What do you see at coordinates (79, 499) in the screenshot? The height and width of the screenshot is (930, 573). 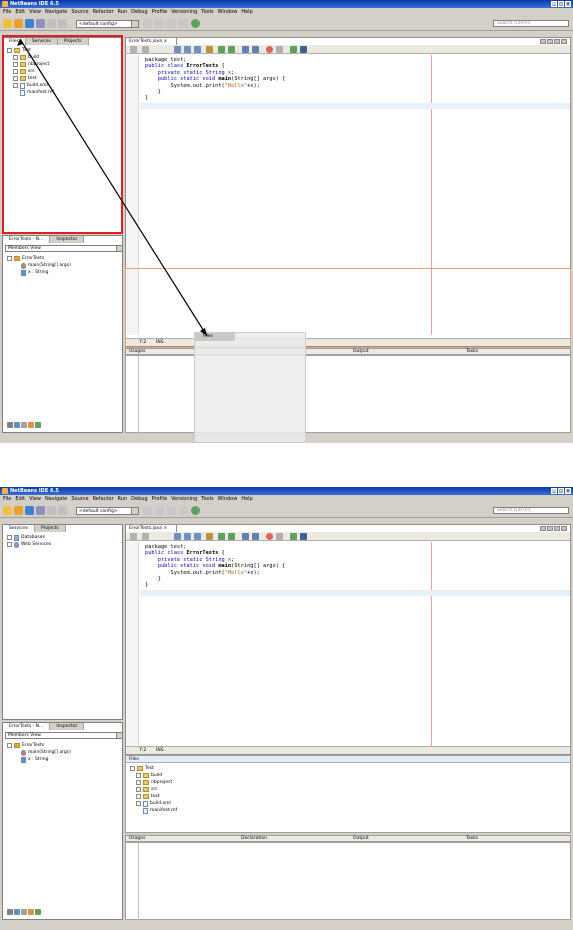 I see `menu-source: Source` at bounding box center [79, 499].